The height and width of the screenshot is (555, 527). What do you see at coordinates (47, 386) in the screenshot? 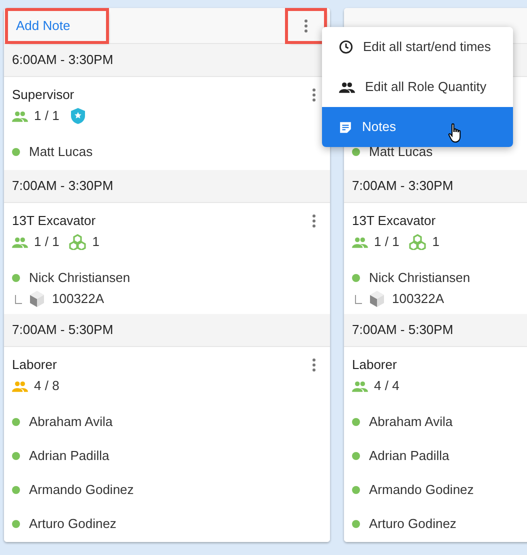
I see `role-quantity: 4 / 8` at bounding box center [47, 386].